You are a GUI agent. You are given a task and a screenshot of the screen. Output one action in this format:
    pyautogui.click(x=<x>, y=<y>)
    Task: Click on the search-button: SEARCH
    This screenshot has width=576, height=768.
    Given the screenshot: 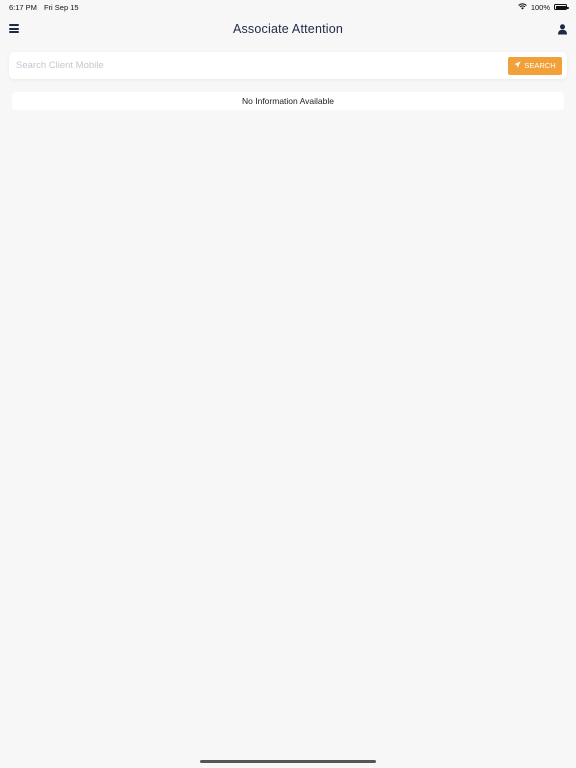 What is the action you would take?
    pyautogui.click(x=535, y=65)
    